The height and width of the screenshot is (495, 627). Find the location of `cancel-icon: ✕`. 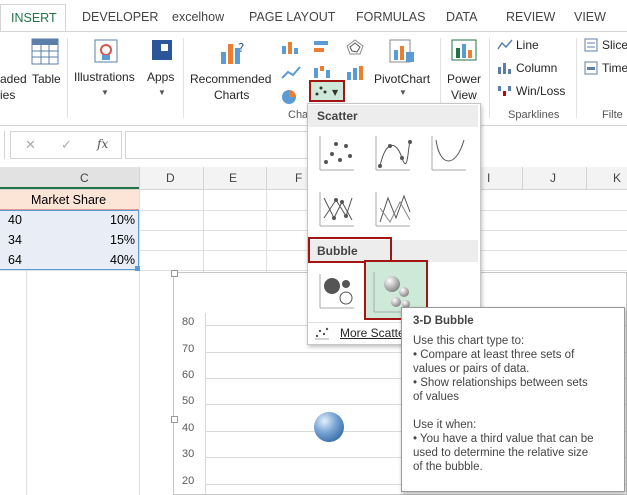

cancel-icon: ✕ is located at coordinates (30, 145).